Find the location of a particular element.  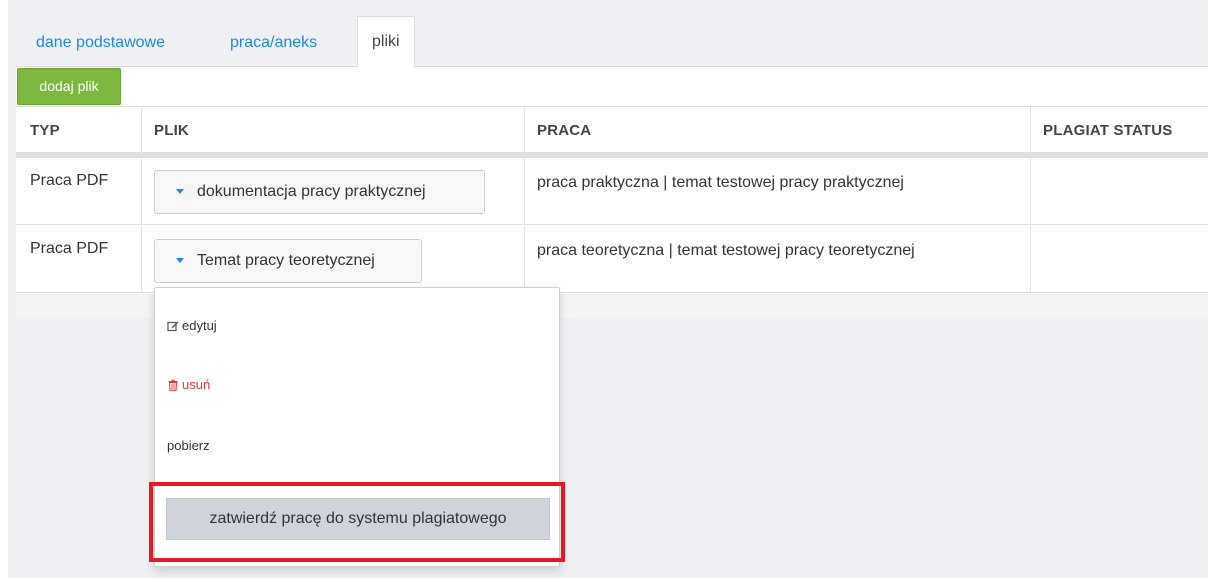

left-edge is located at coordinates (4, 289).